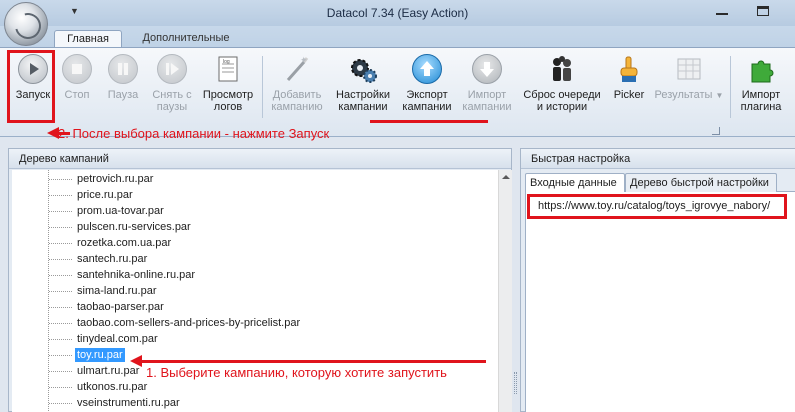 This screenshot has width=795, height=412. I want to click on campaign-settings-button: Настройки кампании, so click(363, 83).